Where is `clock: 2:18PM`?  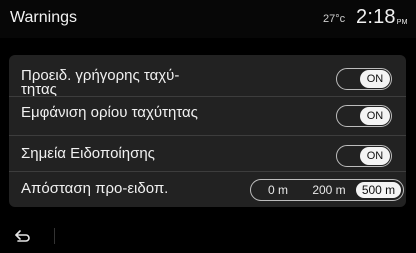 clock: 2:18PM is located at coordinates (382, 17).